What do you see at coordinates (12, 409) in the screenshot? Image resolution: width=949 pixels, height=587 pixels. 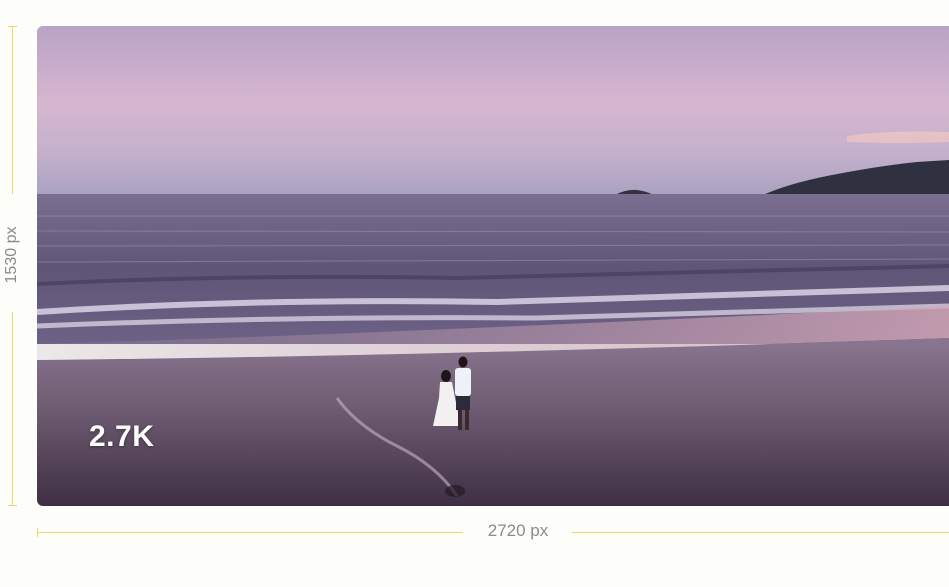 I see `height-marker-line-bottom` at bounding box center [12, 409].